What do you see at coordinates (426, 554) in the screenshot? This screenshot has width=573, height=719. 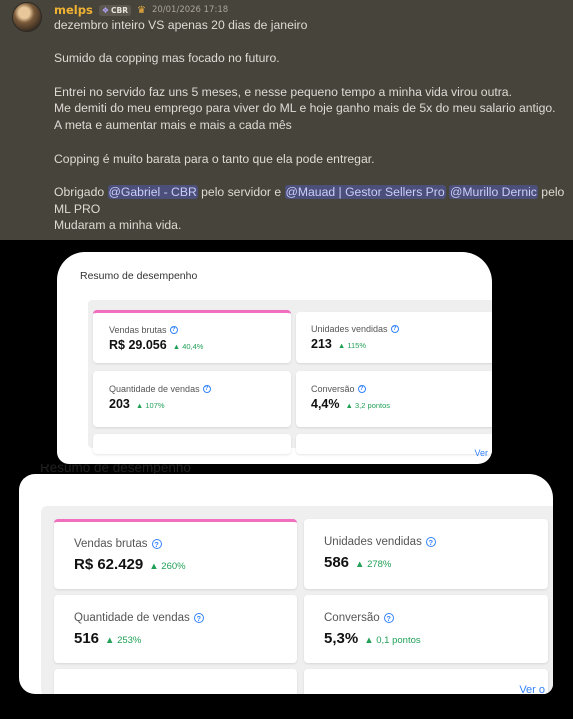 I see `metric-unidades-vendidas: Unidades vendidas? 586 ▲ 278%` at bounding box center [426, 554].